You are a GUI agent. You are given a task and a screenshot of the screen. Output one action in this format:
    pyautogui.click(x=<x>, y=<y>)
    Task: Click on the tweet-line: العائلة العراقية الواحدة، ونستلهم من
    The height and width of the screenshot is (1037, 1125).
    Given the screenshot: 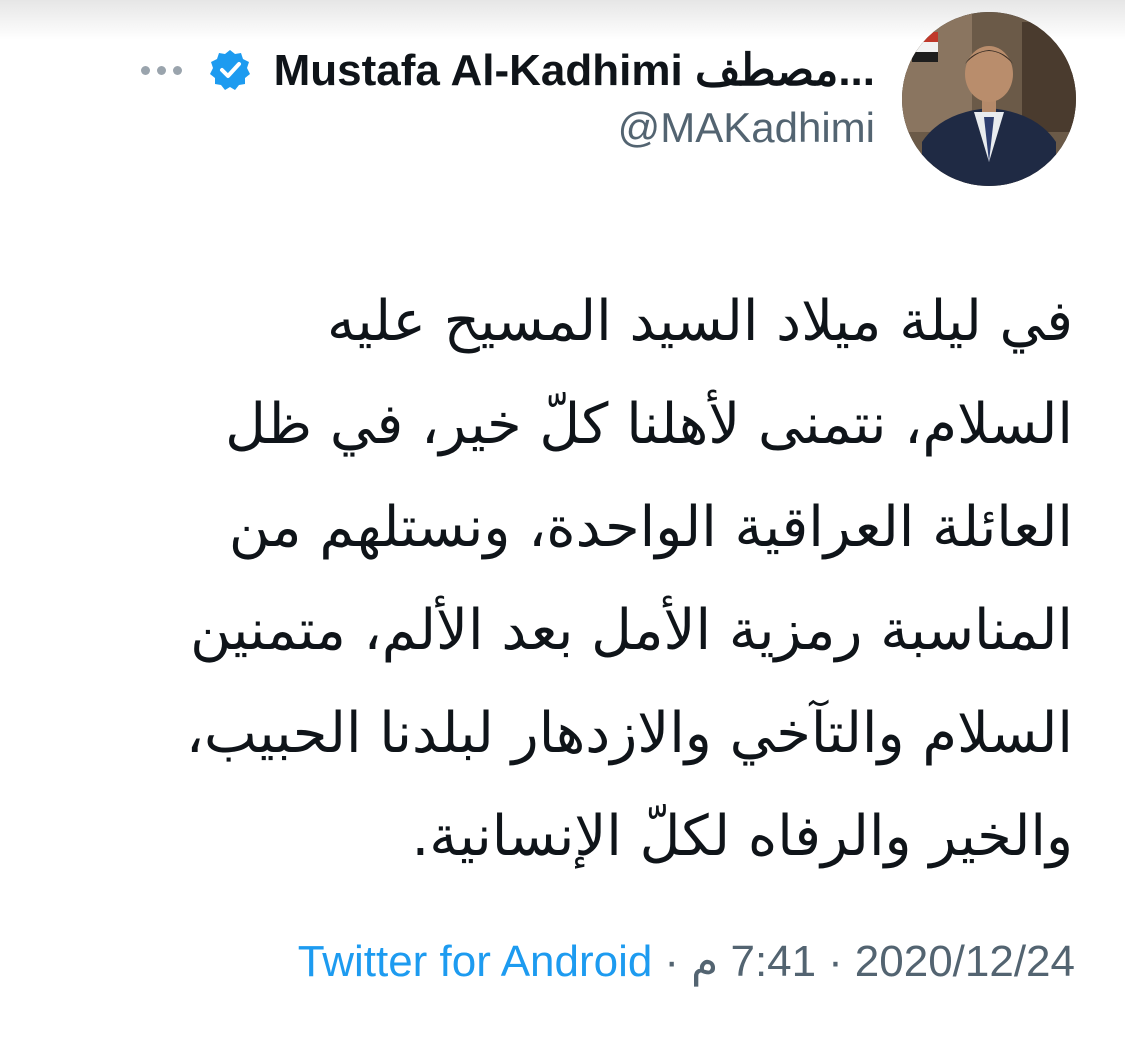 What is the action you would take?
    pyautogui.click(x=650, y=527)
    